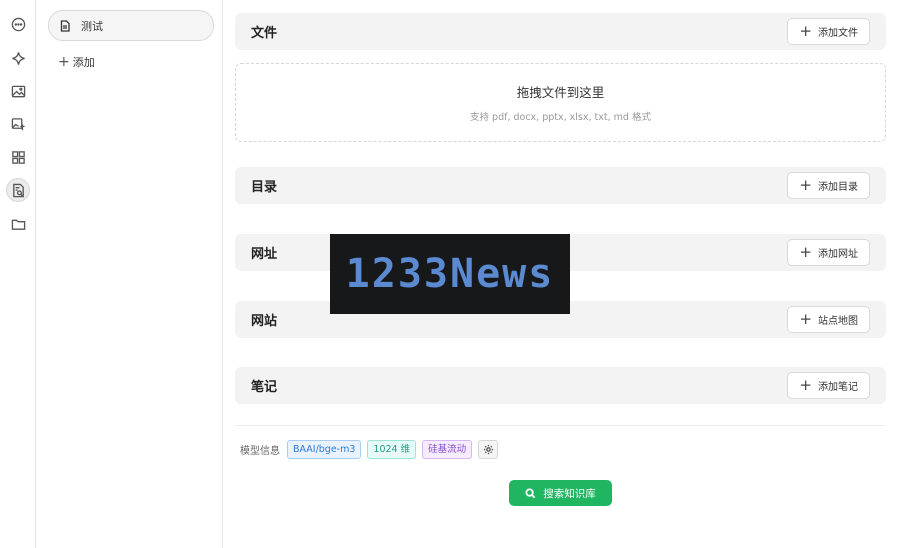 The image size is (900, 548). What do you see at coordinates (838, 321) in the screenshot?
I see `sitemap-label: 站点地图` at bounding box center [838, 321].